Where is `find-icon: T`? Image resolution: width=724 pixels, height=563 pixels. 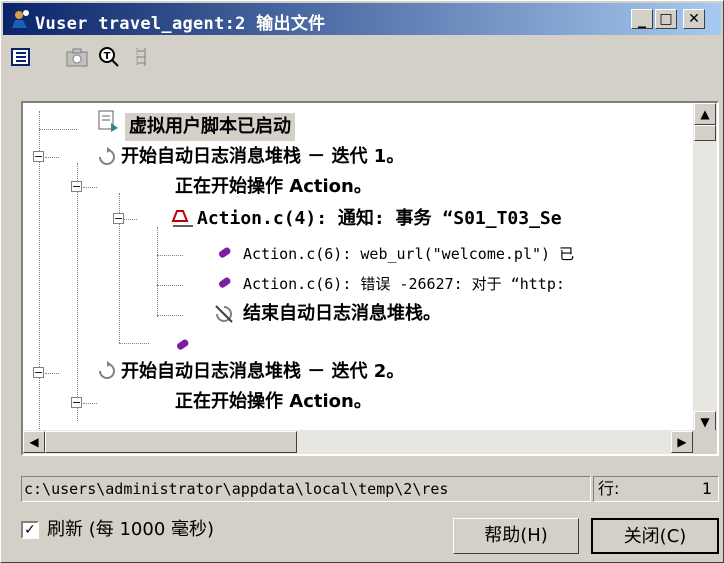 find-icon: T is located at coordinates (109, 57).